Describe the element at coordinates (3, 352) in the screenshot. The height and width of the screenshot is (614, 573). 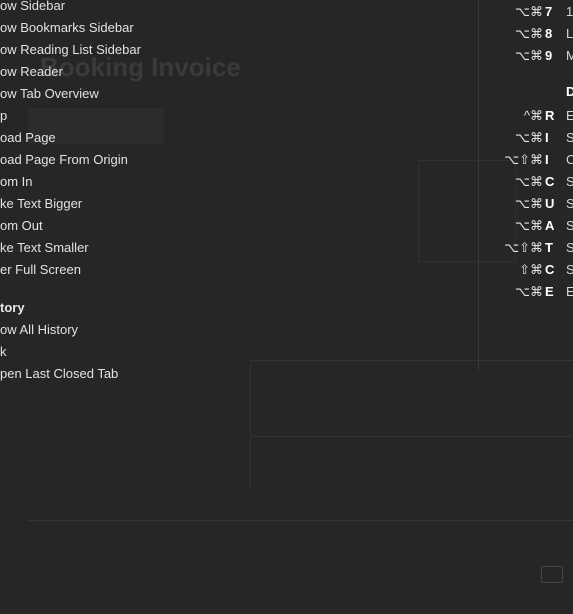
I see `menu-item-back: k` at that location.